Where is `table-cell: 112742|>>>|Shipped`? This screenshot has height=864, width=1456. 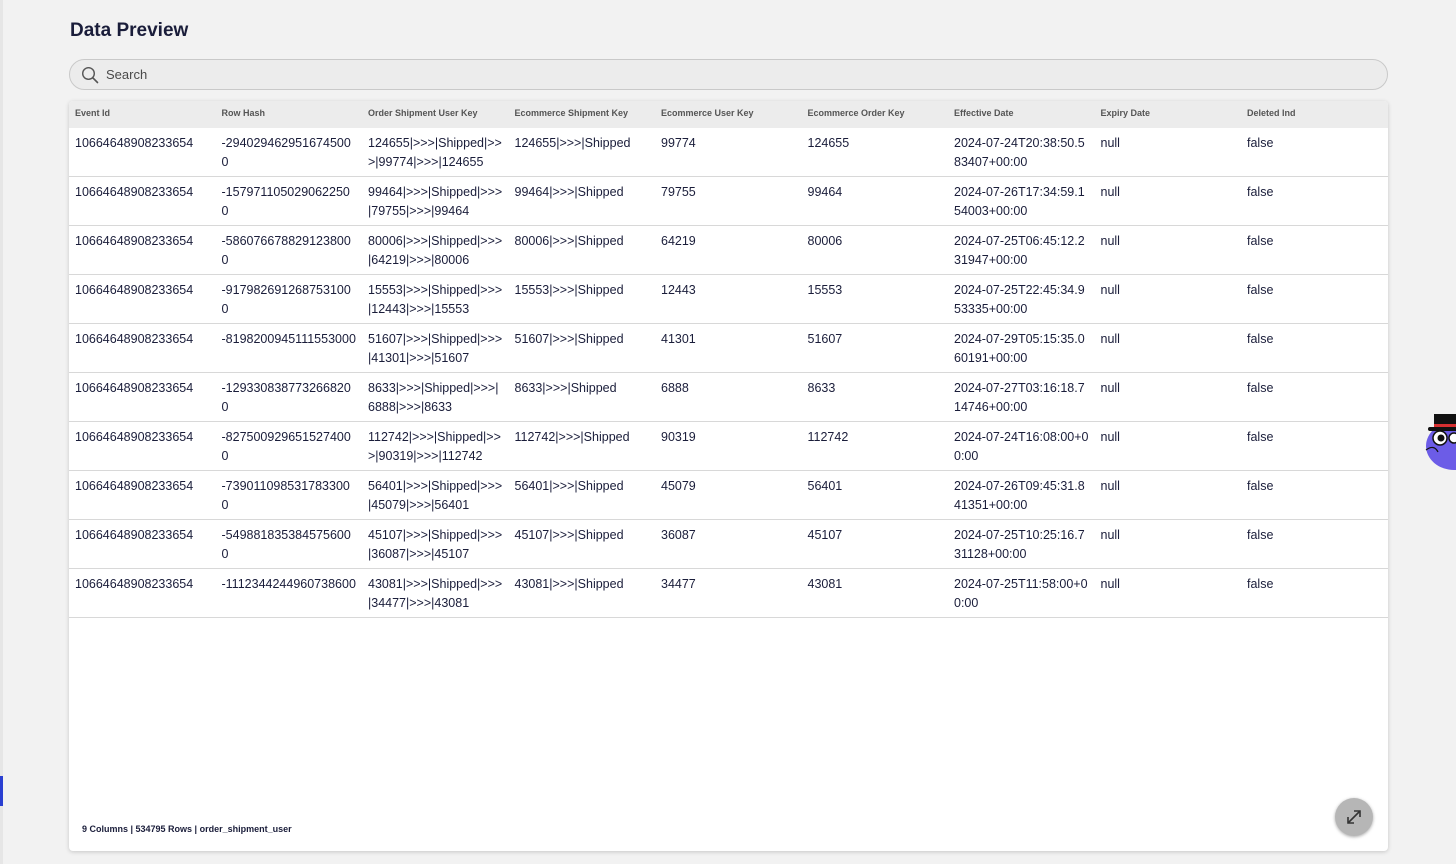 table-cell: 112742|>>>|Shipped is located at coordinates (572, 437).